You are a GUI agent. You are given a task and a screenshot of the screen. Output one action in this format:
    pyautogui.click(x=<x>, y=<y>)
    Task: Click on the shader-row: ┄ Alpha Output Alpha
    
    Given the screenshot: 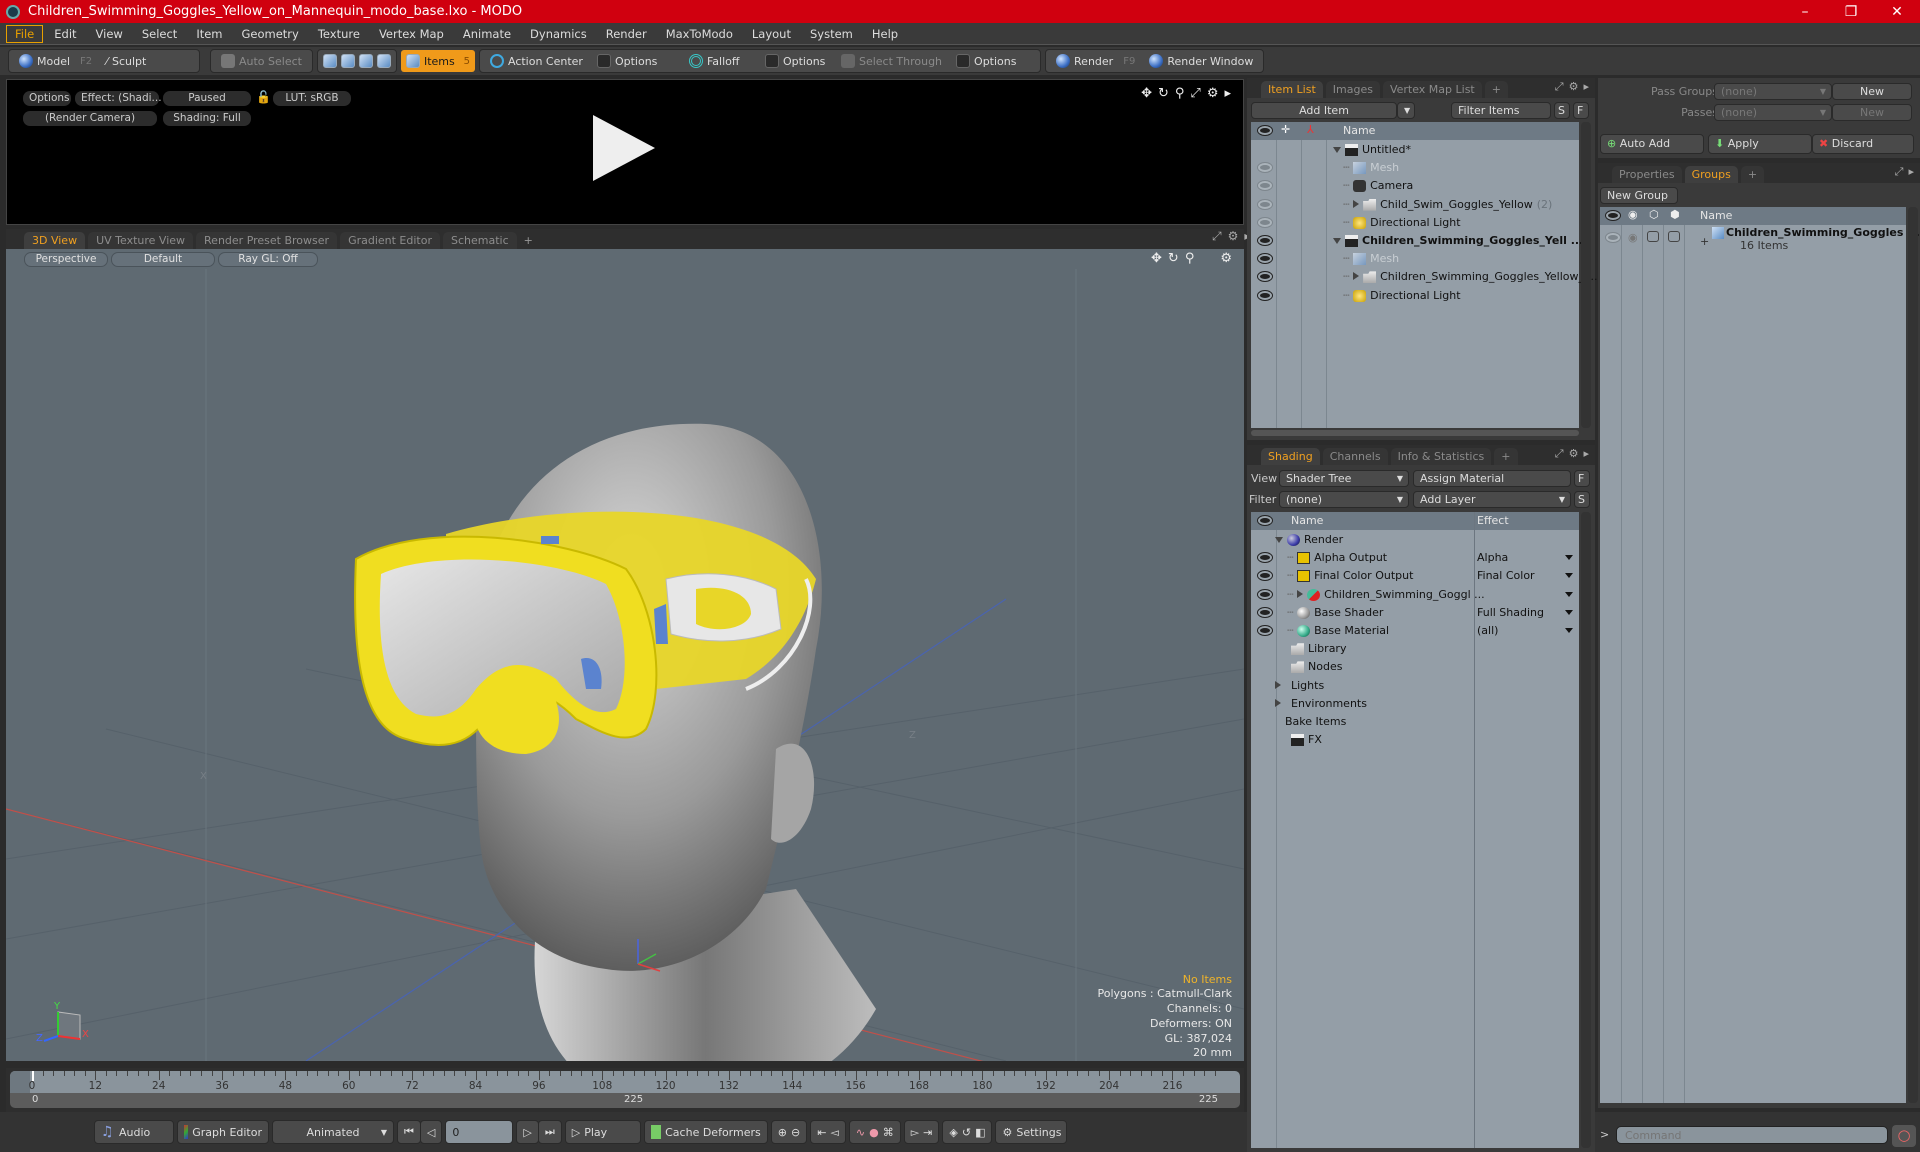 What is the action you would take?
    pyautogui.click(x=1415, y=558)
    